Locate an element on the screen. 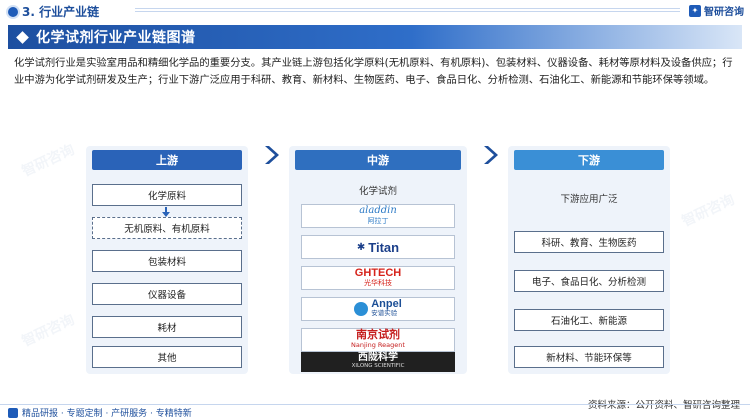  footer-services-text: 精品研报 · 专题定制 · 产研服务 · 专精特新 is located at coordinates (107, 413).